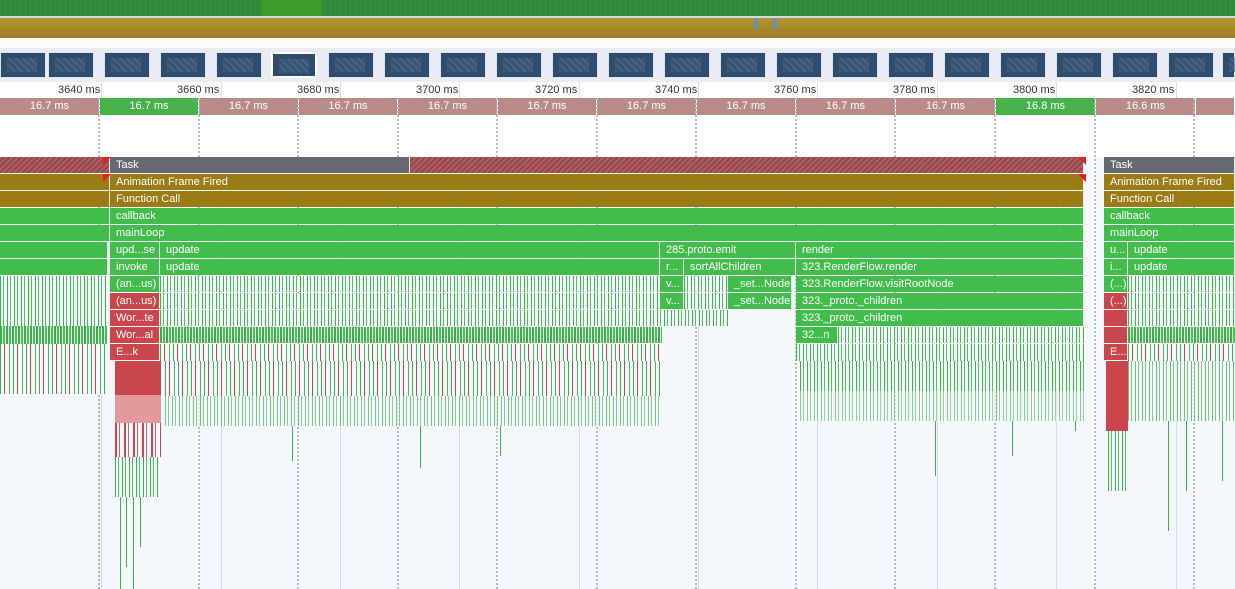  Describe the element at coordinates (55, 216) in the screenshot. I see `callback-bar` at that location.